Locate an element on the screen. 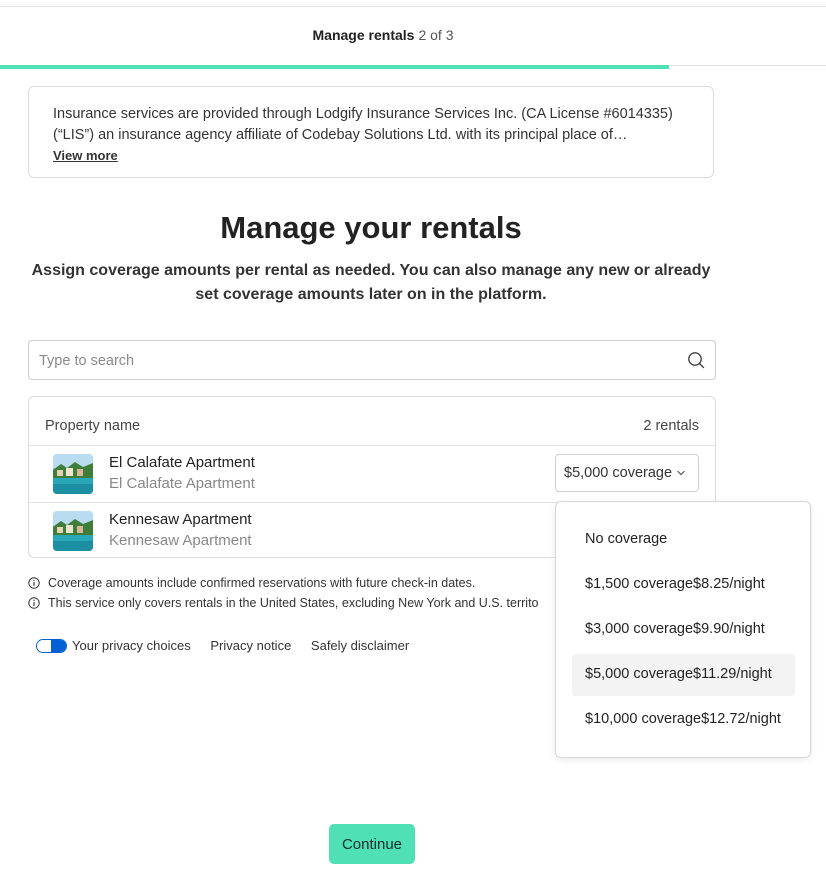 The width and height of the screenshot is (826, 871). step-title: Manage rentals 2 of 3 is located at coordinates (383, 35).